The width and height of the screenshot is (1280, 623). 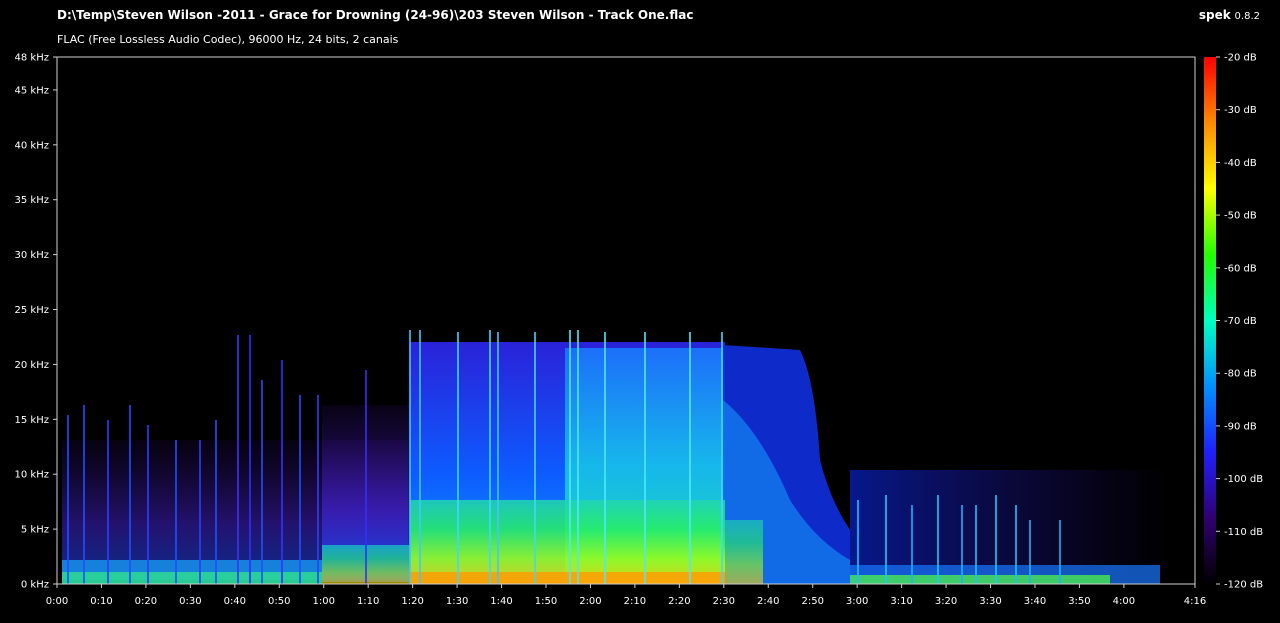 What do you see at coordinates (1240, 110) in the screenshot?
I see `db-tick-label: -30 dB` at bounding box center [1240, 110].